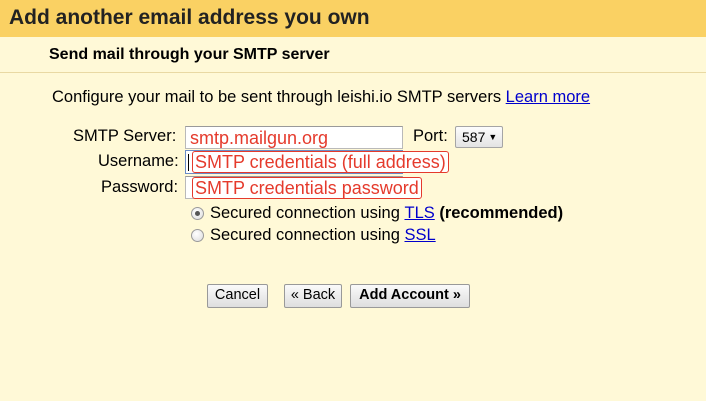 The height and width of the screenshot is (401, 706). I want to click on dialog-title: Add another email address you own, so click(353, 18).